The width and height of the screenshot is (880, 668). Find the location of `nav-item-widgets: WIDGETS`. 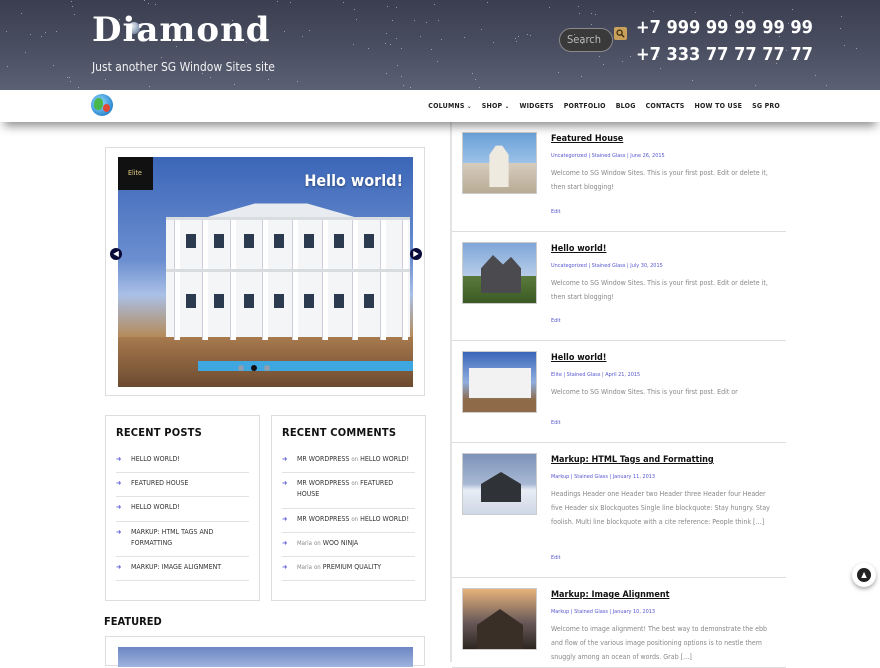

nav-item-widgets: WIDGETS is located at coordinates (536, 106).